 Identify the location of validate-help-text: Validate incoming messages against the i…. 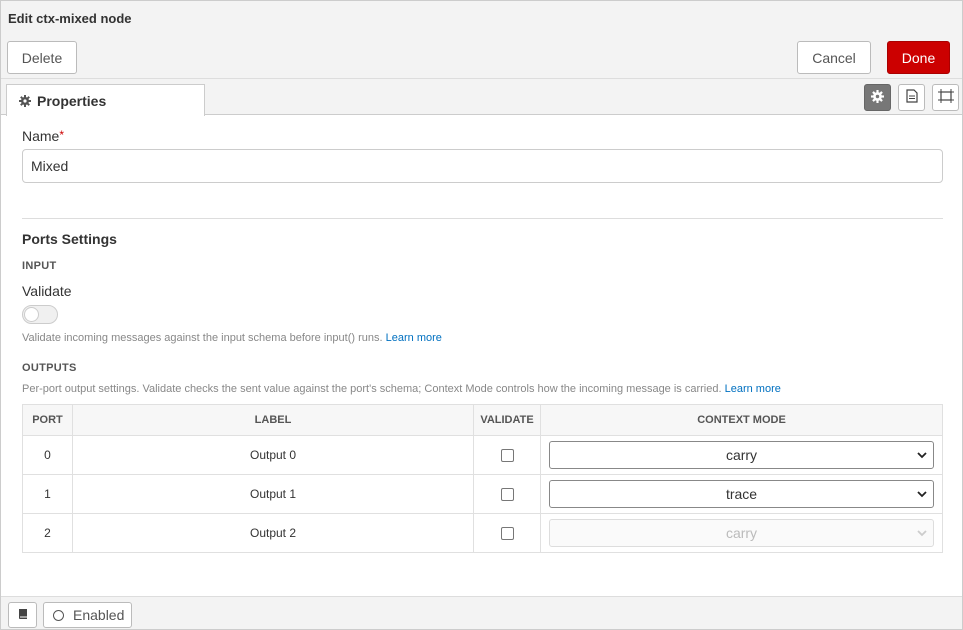
(232, 338).